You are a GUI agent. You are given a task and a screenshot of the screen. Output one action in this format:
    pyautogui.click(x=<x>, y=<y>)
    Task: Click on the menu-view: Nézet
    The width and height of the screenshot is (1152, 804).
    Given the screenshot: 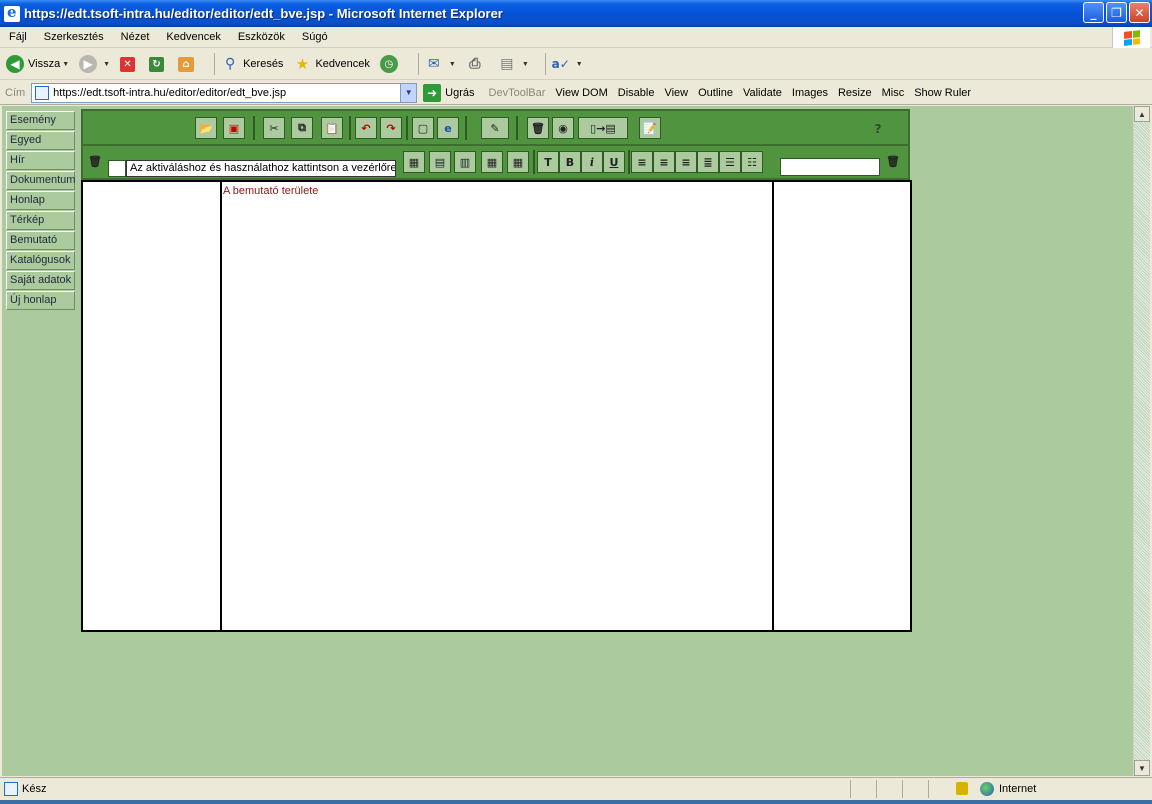 What is the action you would take?
    pyautogui.click(x=135, y=37)
    